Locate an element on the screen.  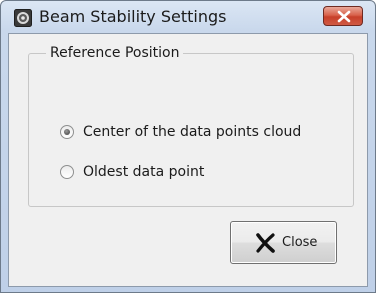
window-close-button is located at coordinates (343, 16).